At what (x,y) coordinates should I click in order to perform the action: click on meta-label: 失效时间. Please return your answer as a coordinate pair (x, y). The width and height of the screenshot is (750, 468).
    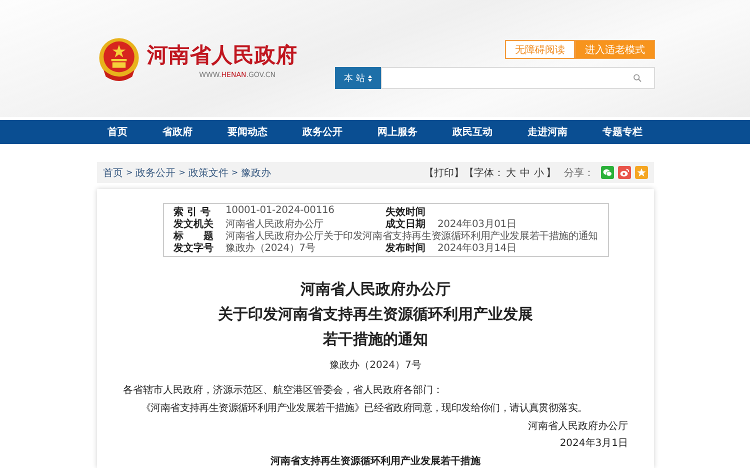
    Looking at the image, I should click on (406, 212).